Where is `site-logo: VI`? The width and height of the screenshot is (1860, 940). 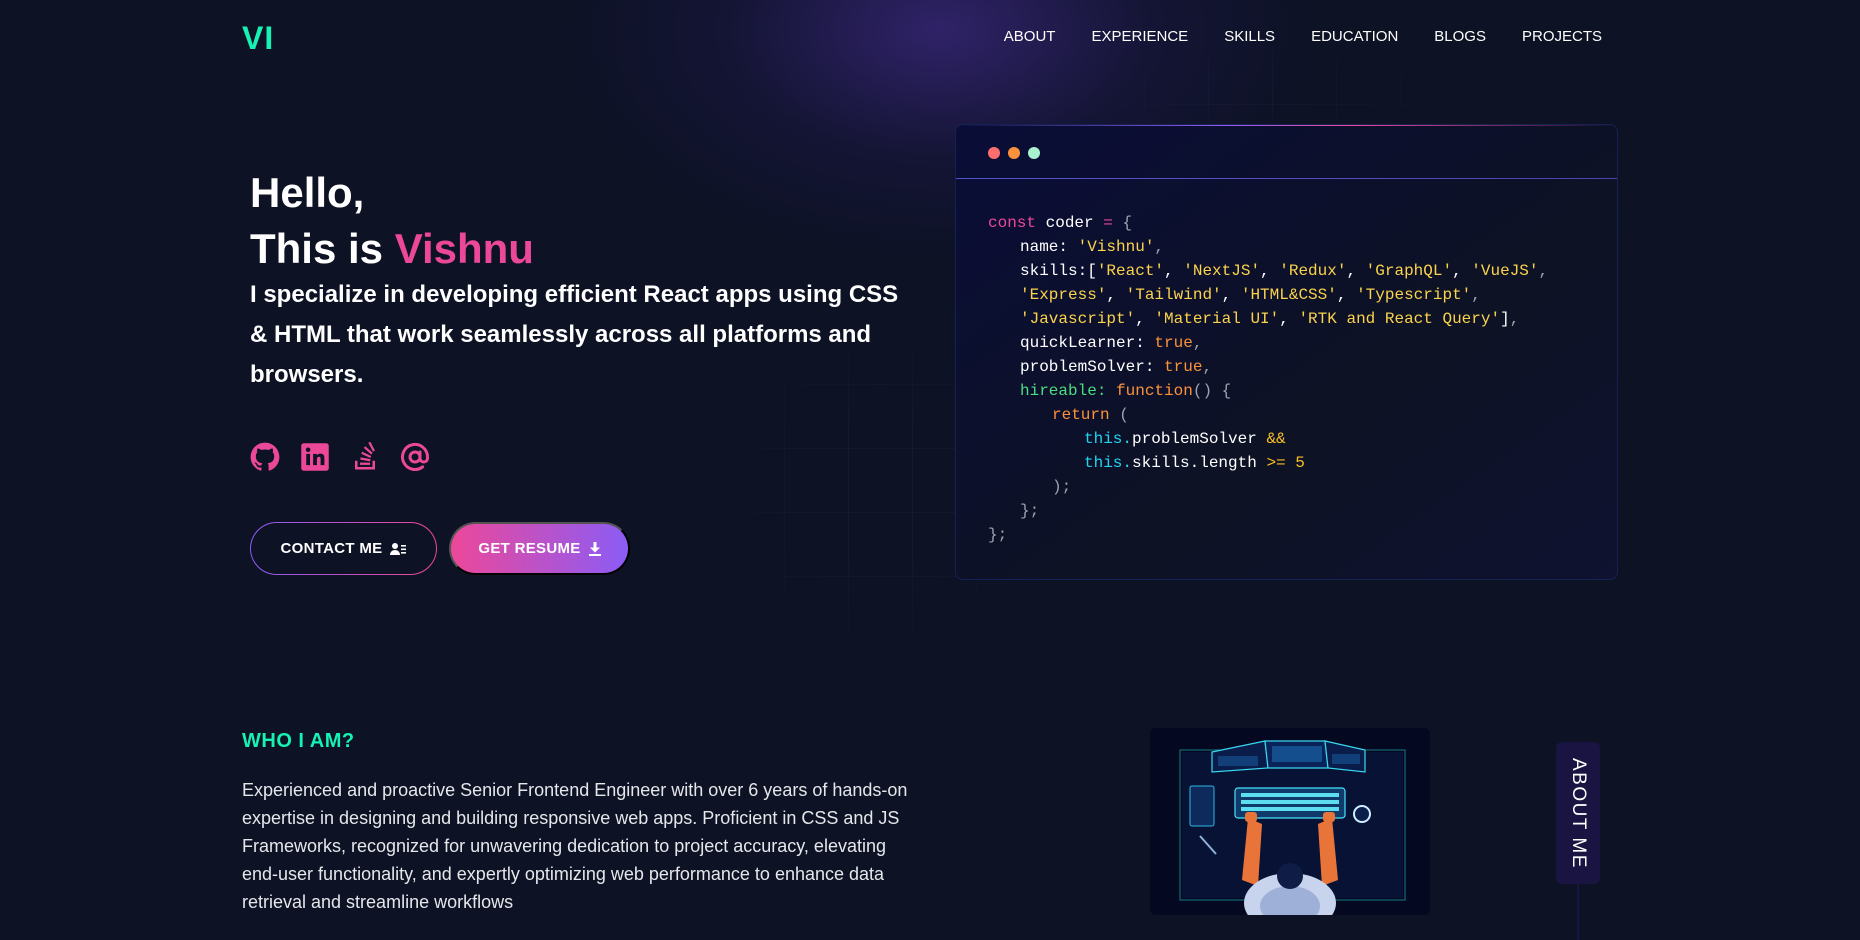
site-logo: VI is located at coordinates (258, 38).